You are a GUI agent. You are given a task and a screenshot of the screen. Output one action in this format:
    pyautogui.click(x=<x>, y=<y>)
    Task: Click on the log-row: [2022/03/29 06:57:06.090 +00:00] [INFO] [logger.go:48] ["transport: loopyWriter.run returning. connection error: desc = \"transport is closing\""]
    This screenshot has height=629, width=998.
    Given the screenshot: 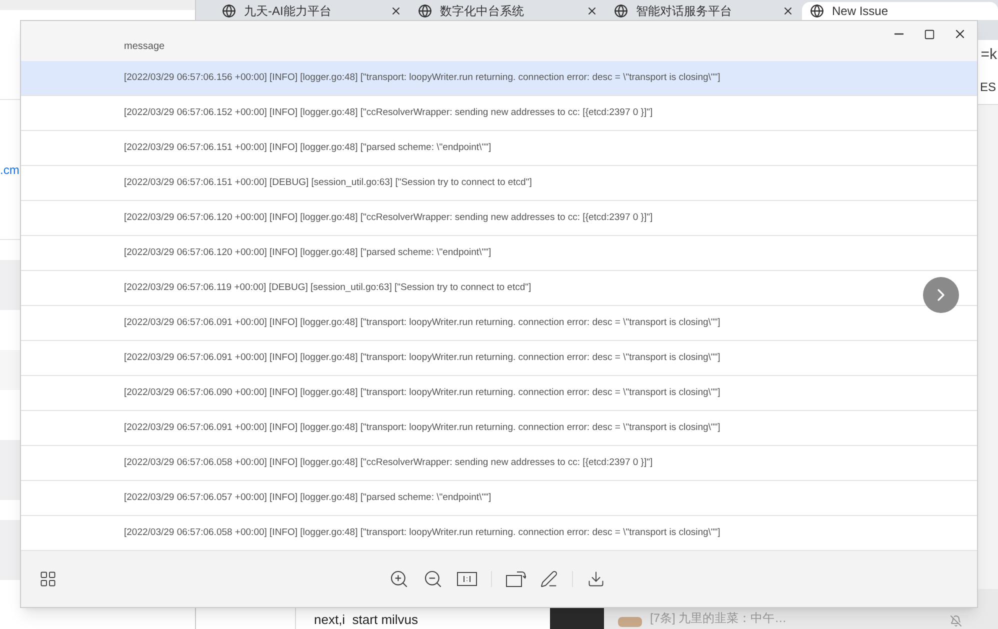 What is the action you would take?
    pyautogui.click(x=499, y=393)
    